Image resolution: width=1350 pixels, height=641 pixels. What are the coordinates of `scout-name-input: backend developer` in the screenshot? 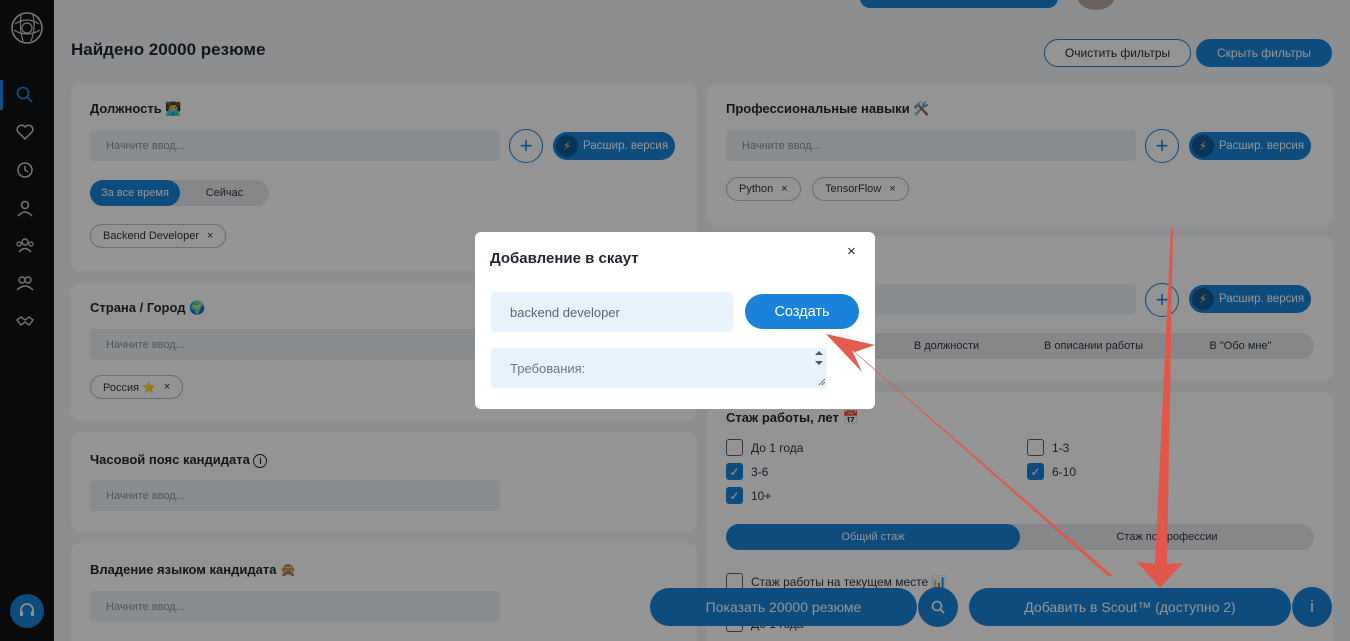 It's located at (612, 312).